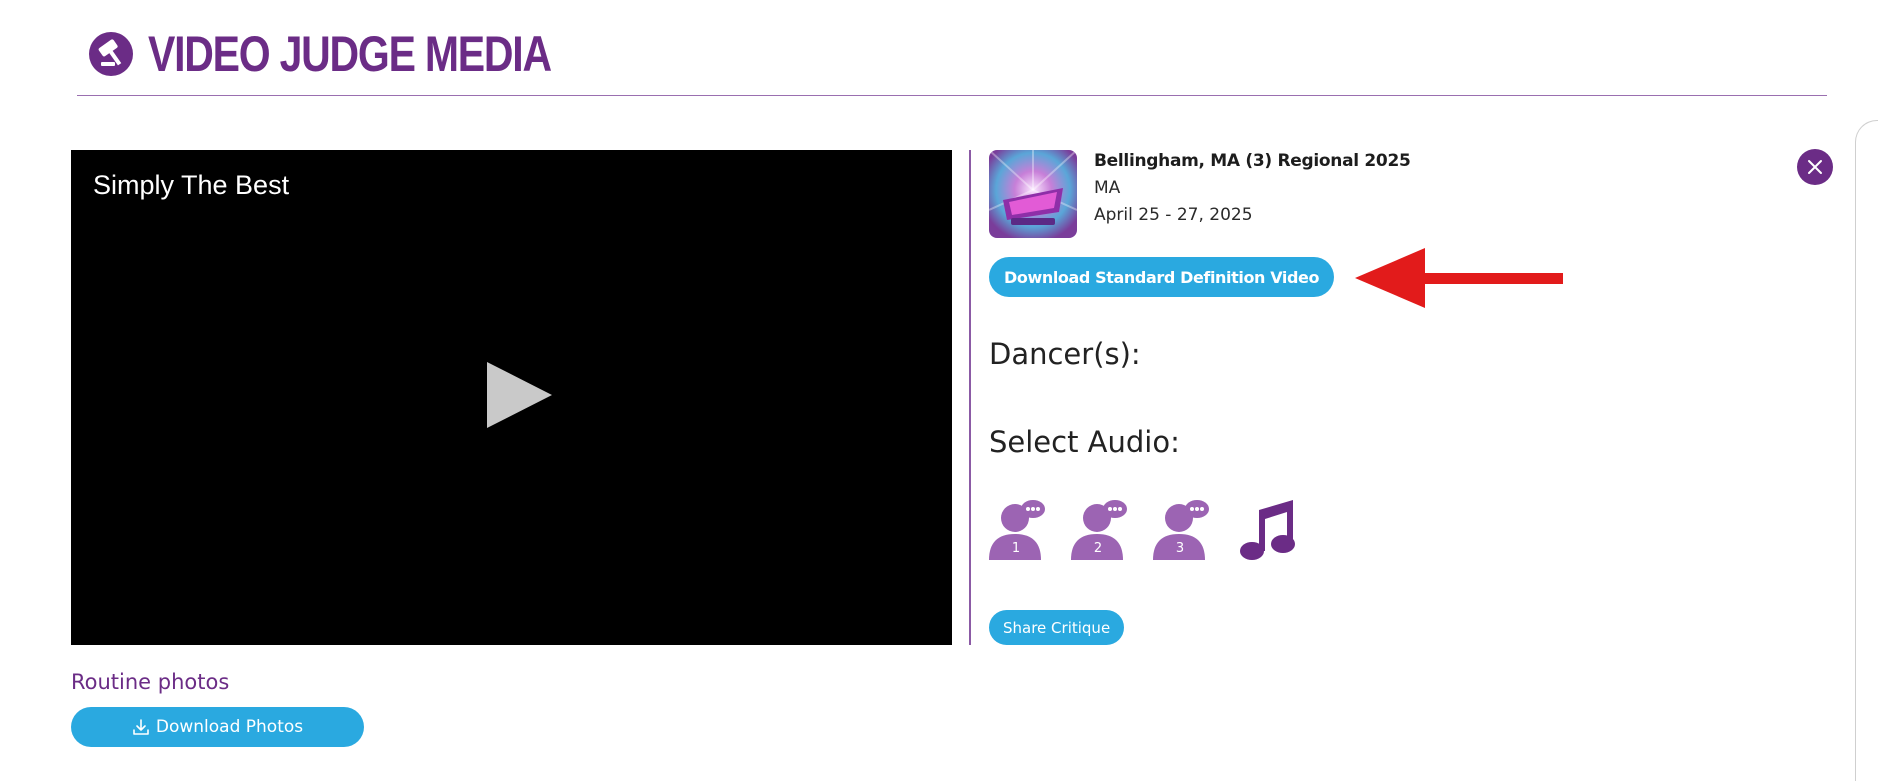  What do you see at coordinates (519, 395) in the screenshot?
I see `play-icon` at bounding box center [519, 395].